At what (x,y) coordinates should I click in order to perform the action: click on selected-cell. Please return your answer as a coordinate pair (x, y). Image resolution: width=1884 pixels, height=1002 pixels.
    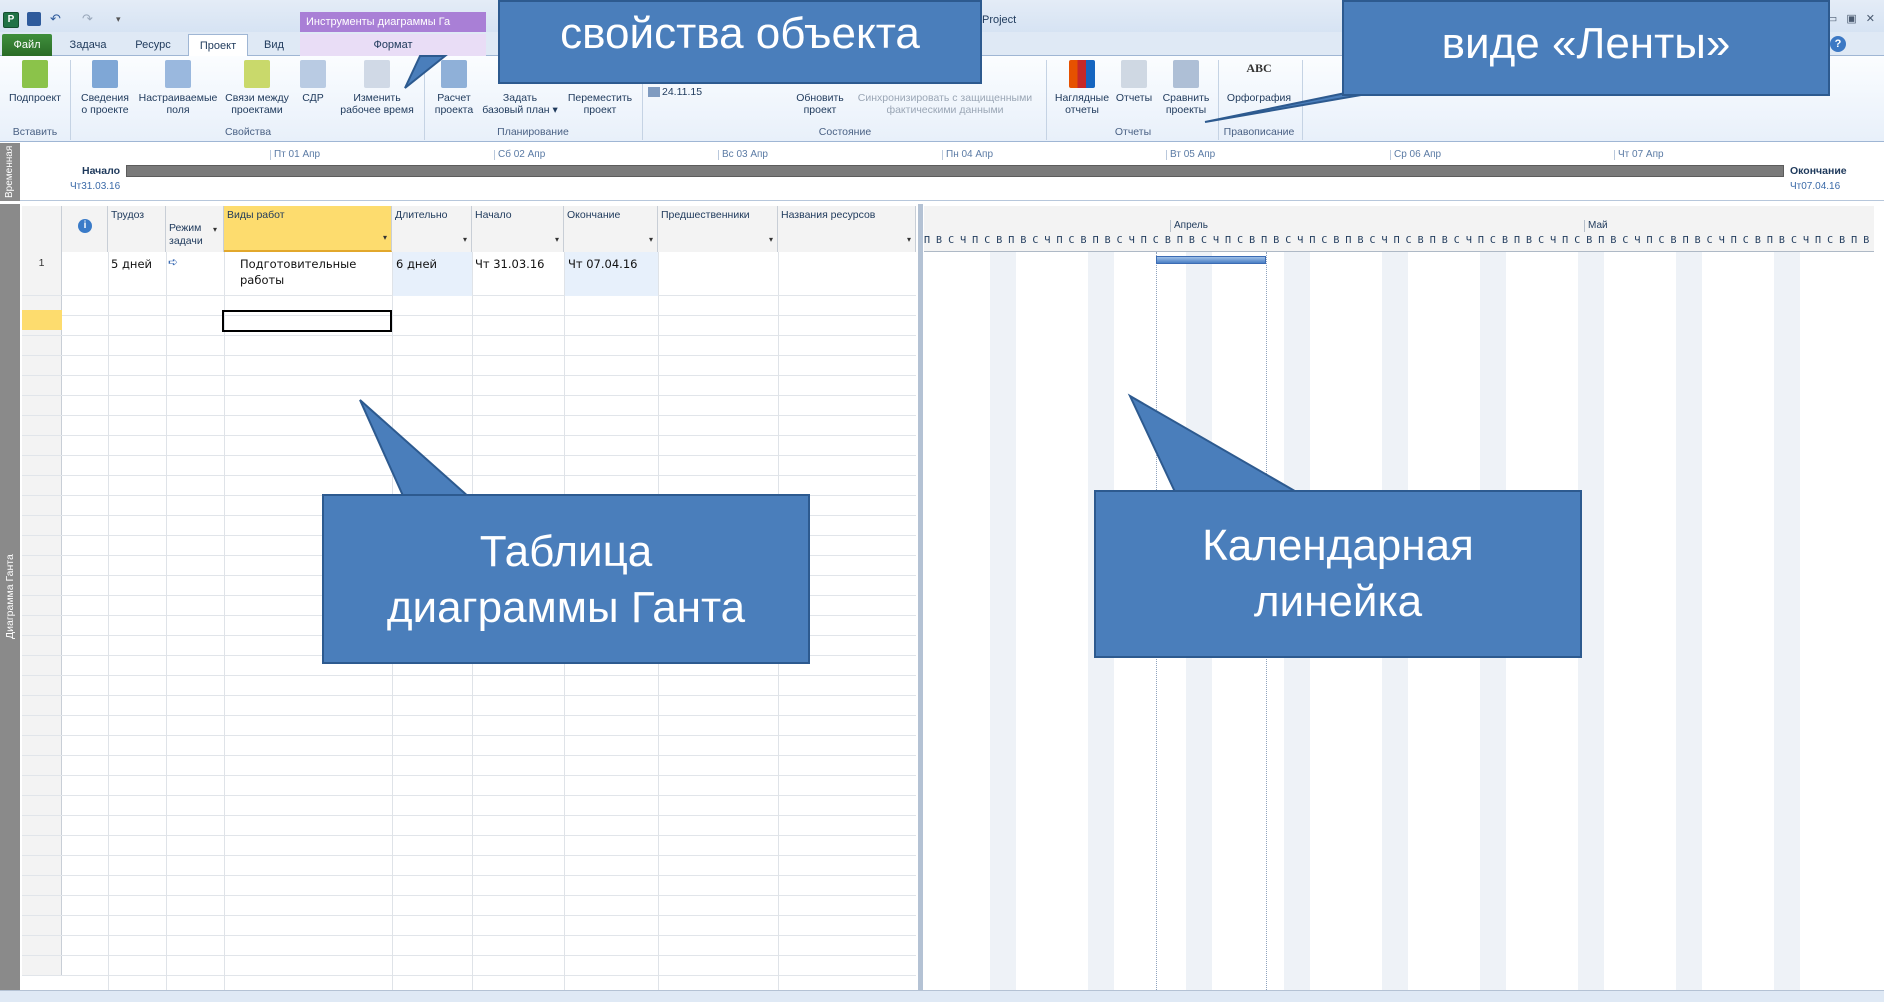
    Looking at the image, I should click on (307, 321).